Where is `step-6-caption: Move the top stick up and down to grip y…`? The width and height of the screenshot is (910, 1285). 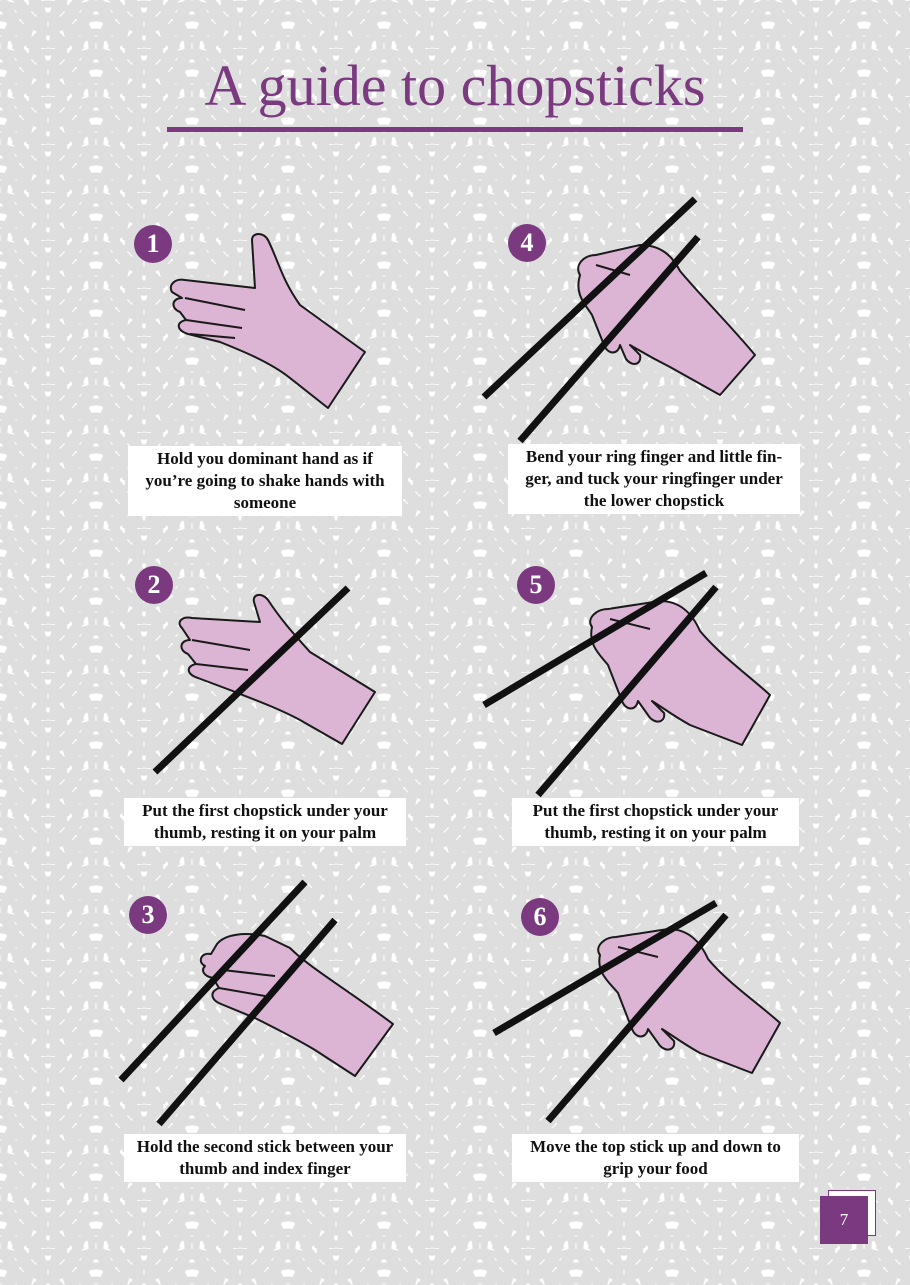 step-6-caption: Move the top stick up and down to grip y… is located at coordinates (655, 1158).